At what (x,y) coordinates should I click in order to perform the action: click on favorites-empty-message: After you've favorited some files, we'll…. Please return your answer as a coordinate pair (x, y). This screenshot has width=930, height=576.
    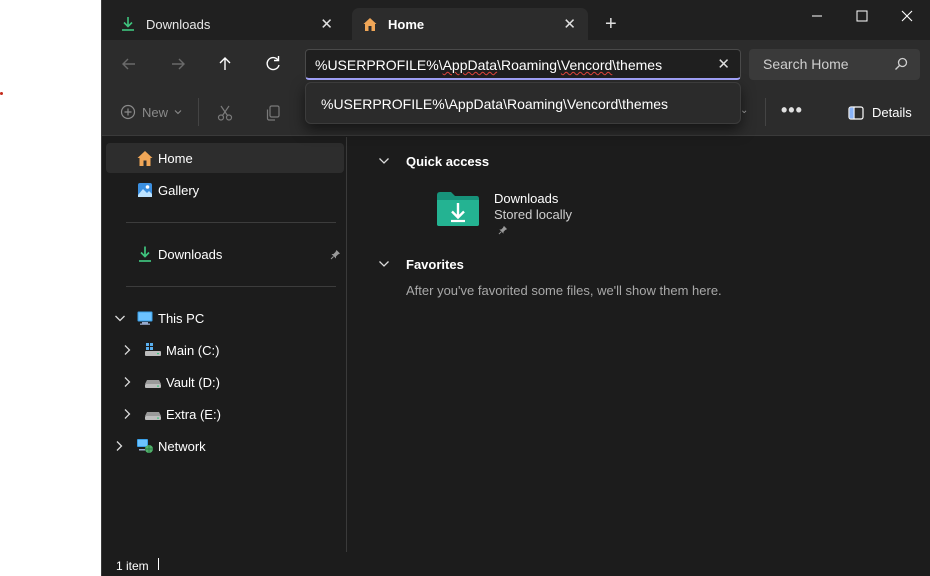
    Looking at the image, I should click on (564, 290).